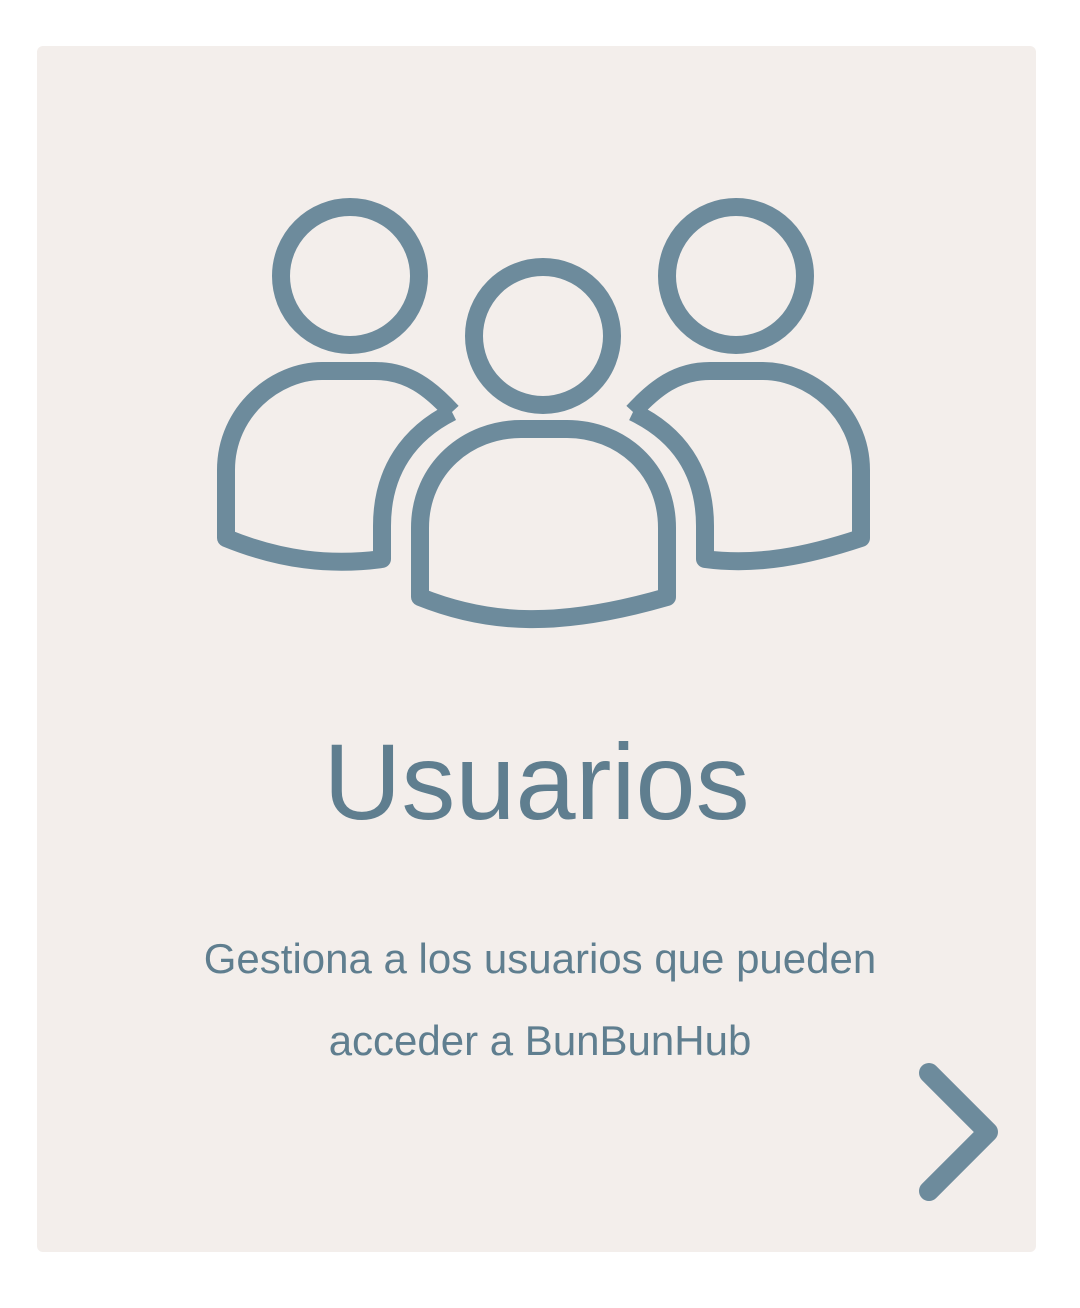 The height and width of the screenshot is (1308, 1080). I want to click on chevron-right-icon, so click(958, 1133).